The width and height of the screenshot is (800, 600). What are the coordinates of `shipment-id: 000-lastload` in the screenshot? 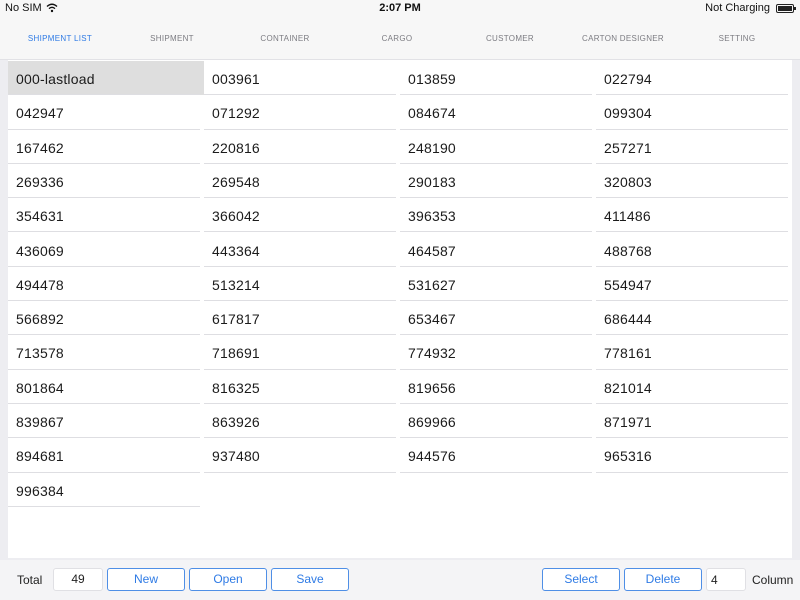 It's located at (55, 79).